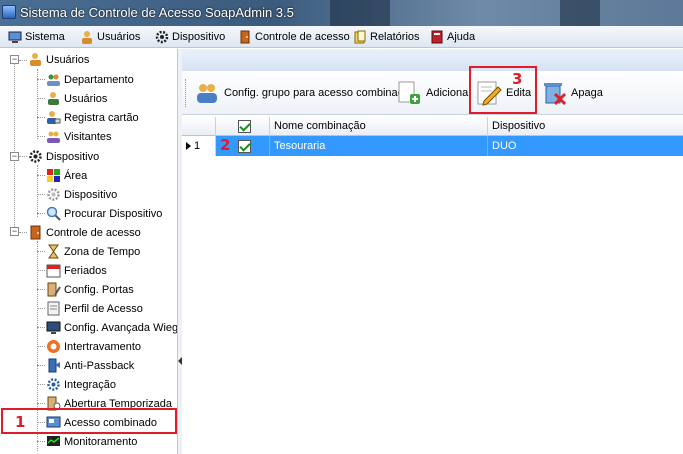  I want to click on column-header-nome: Nome combinação, so click(379, 126).